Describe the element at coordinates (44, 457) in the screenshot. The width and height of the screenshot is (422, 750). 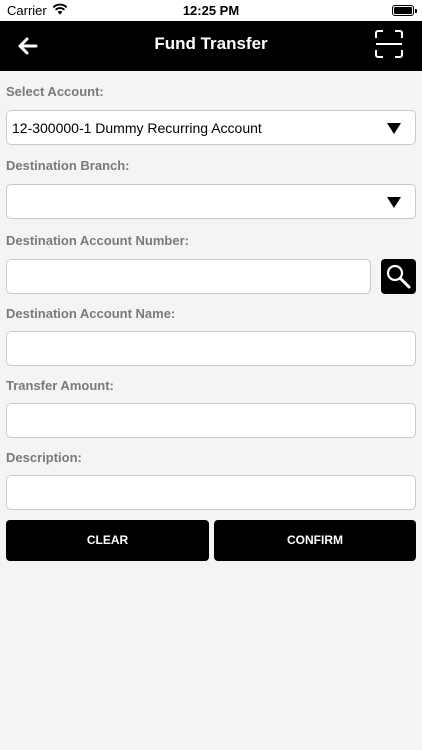
I see `description-label: Description:` at that location.